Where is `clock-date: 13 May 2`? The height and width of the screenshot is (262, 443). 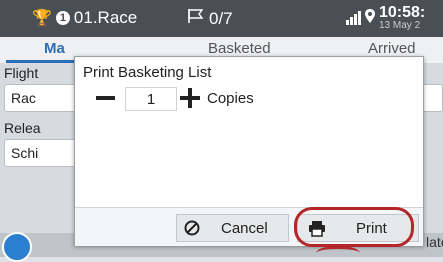
clock-date: 13 May 2 is located at coordinates (400, 25).